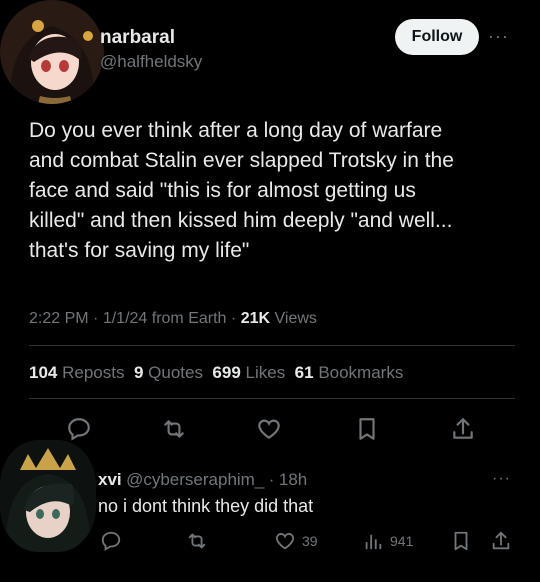 The width and height of the screenshot is (540, 582). I want to click on bookmarks-stat: 61 Bookmarks, so click(349, 372).